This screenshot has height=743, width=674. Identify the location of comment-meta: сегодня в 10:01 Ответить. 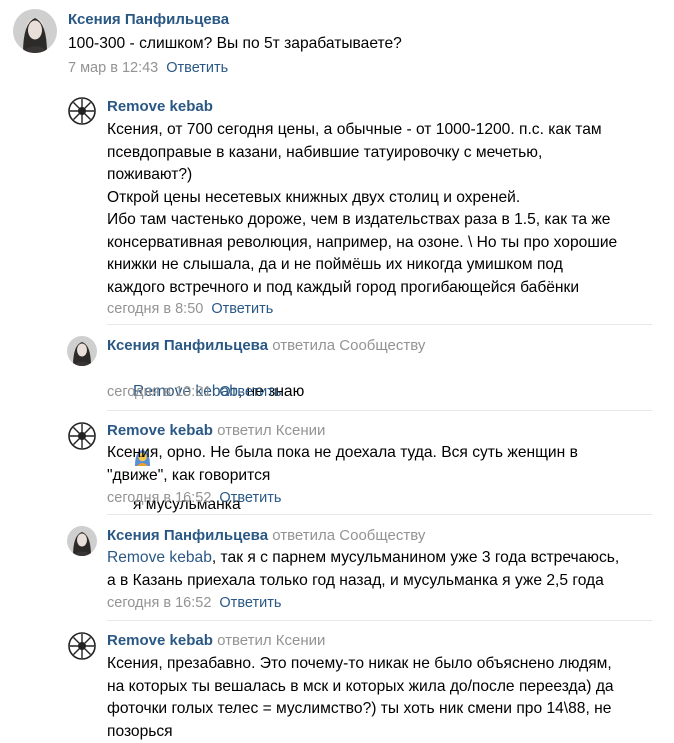
(194, 392).